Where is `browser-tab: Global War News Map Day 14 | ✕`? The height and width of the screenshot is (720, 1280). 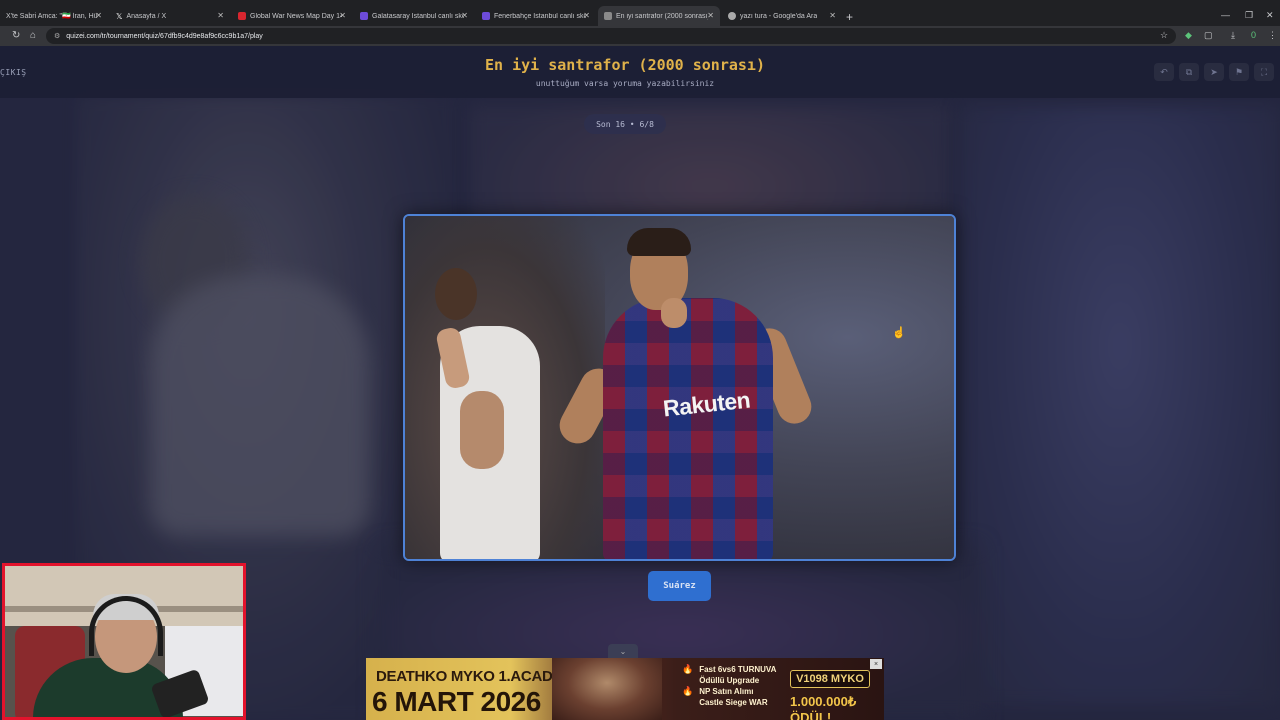 browser-tab: Global War News Map Day 14 | ✕ is located at coordinates (292, 16).